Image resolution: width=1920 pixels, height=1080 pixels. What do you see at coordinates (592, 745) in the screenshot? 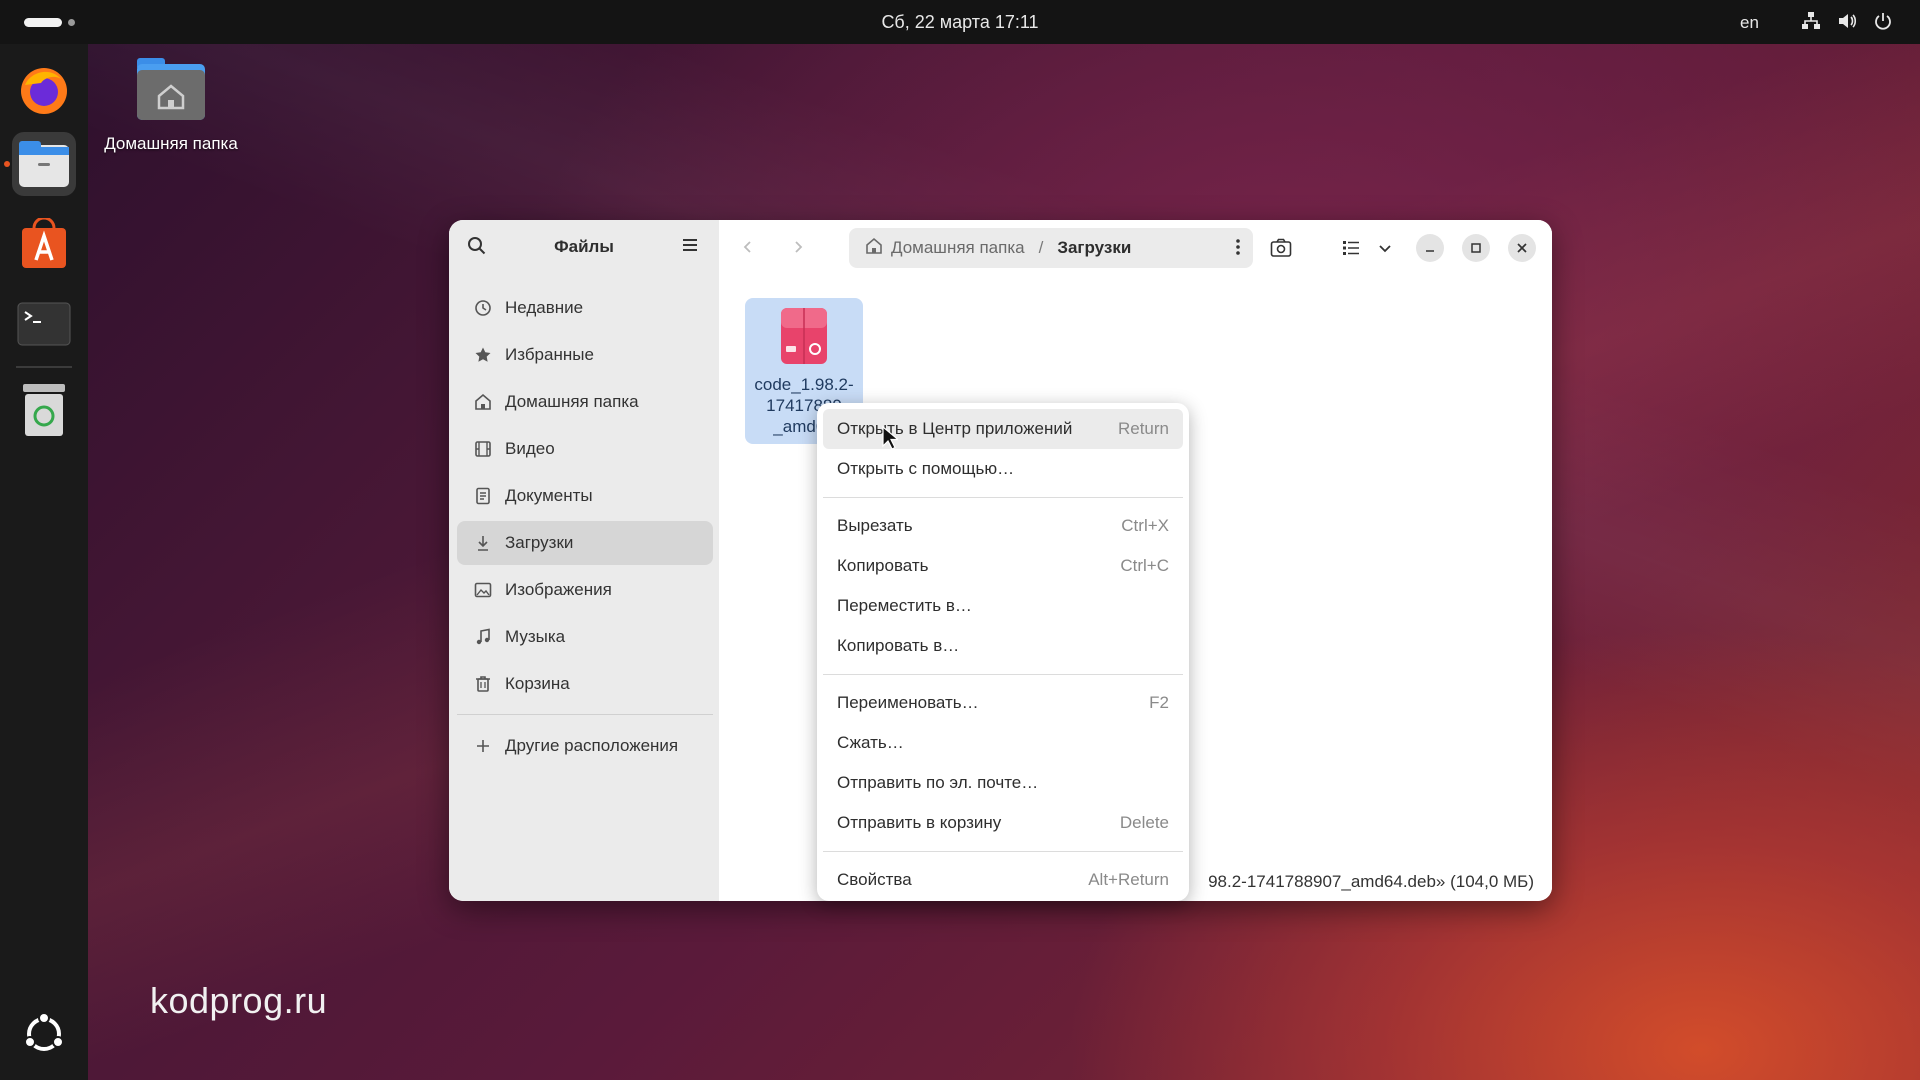
I see `sidebar-item-label: Другие расположения` at bounding box center [592, 745].